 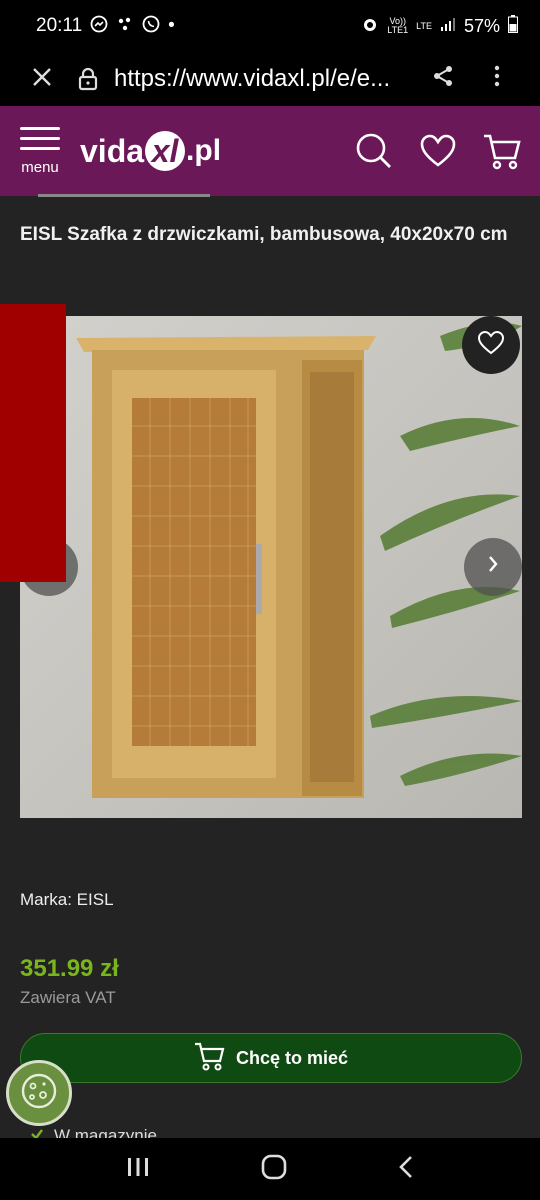 I want to click on cookie-icon, so click(x=39, y=1093).